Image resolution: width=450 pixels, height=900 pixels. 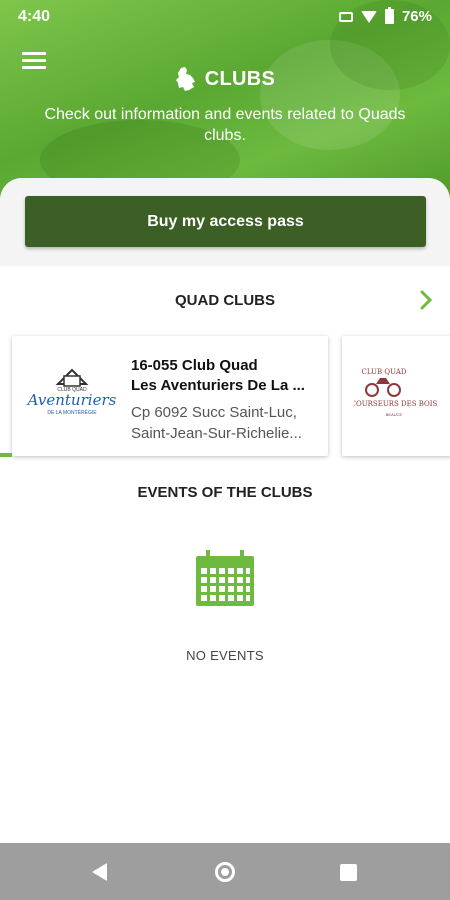 I want to click on battery-percent: 76%, so click(x=416, y=16).